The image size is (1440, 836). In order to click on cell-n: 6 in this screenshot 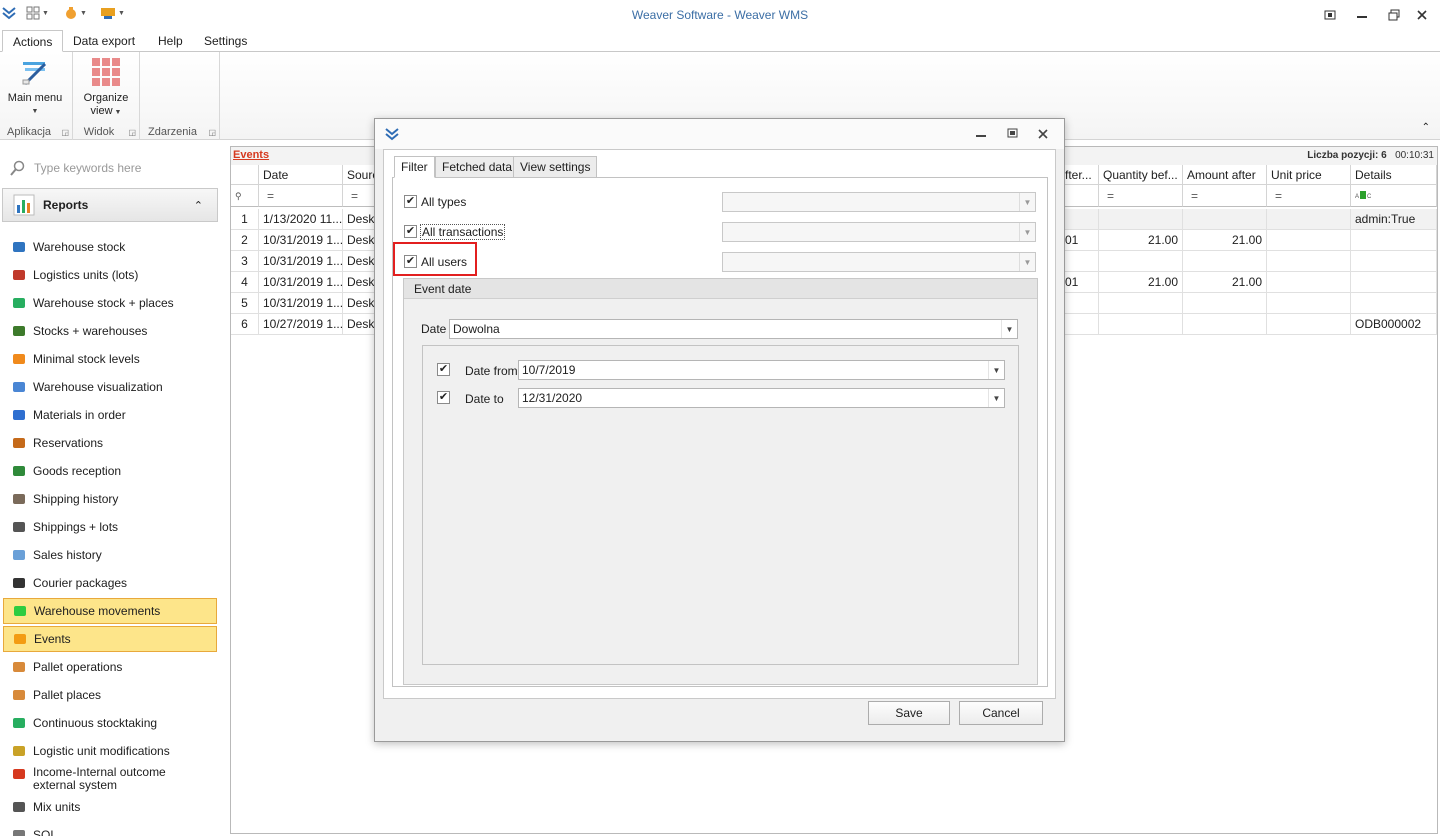, I will do `click(245, 324)`.